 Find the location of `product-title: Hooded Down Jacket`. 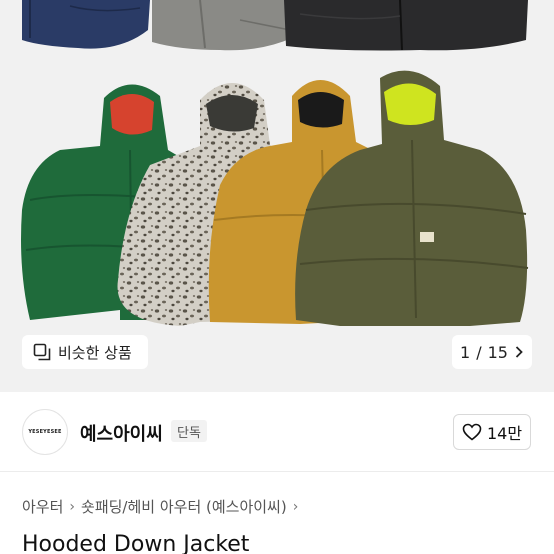

product-title: Hooded Down Jacket is located at coordinates (136, 543).